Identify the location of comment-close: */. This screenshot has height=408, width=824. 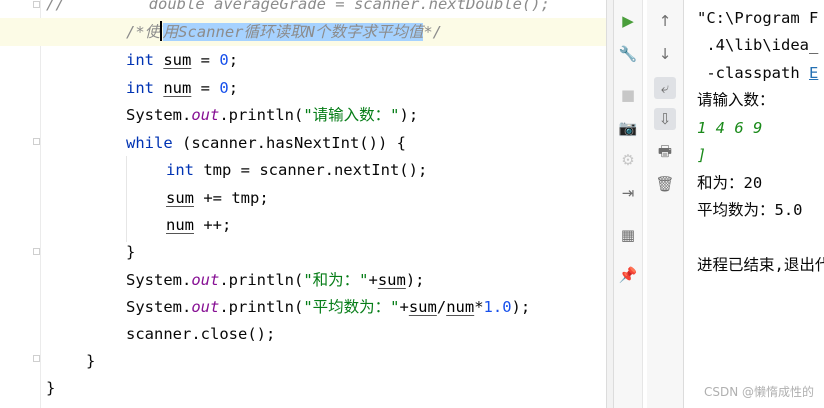
(432, 32).